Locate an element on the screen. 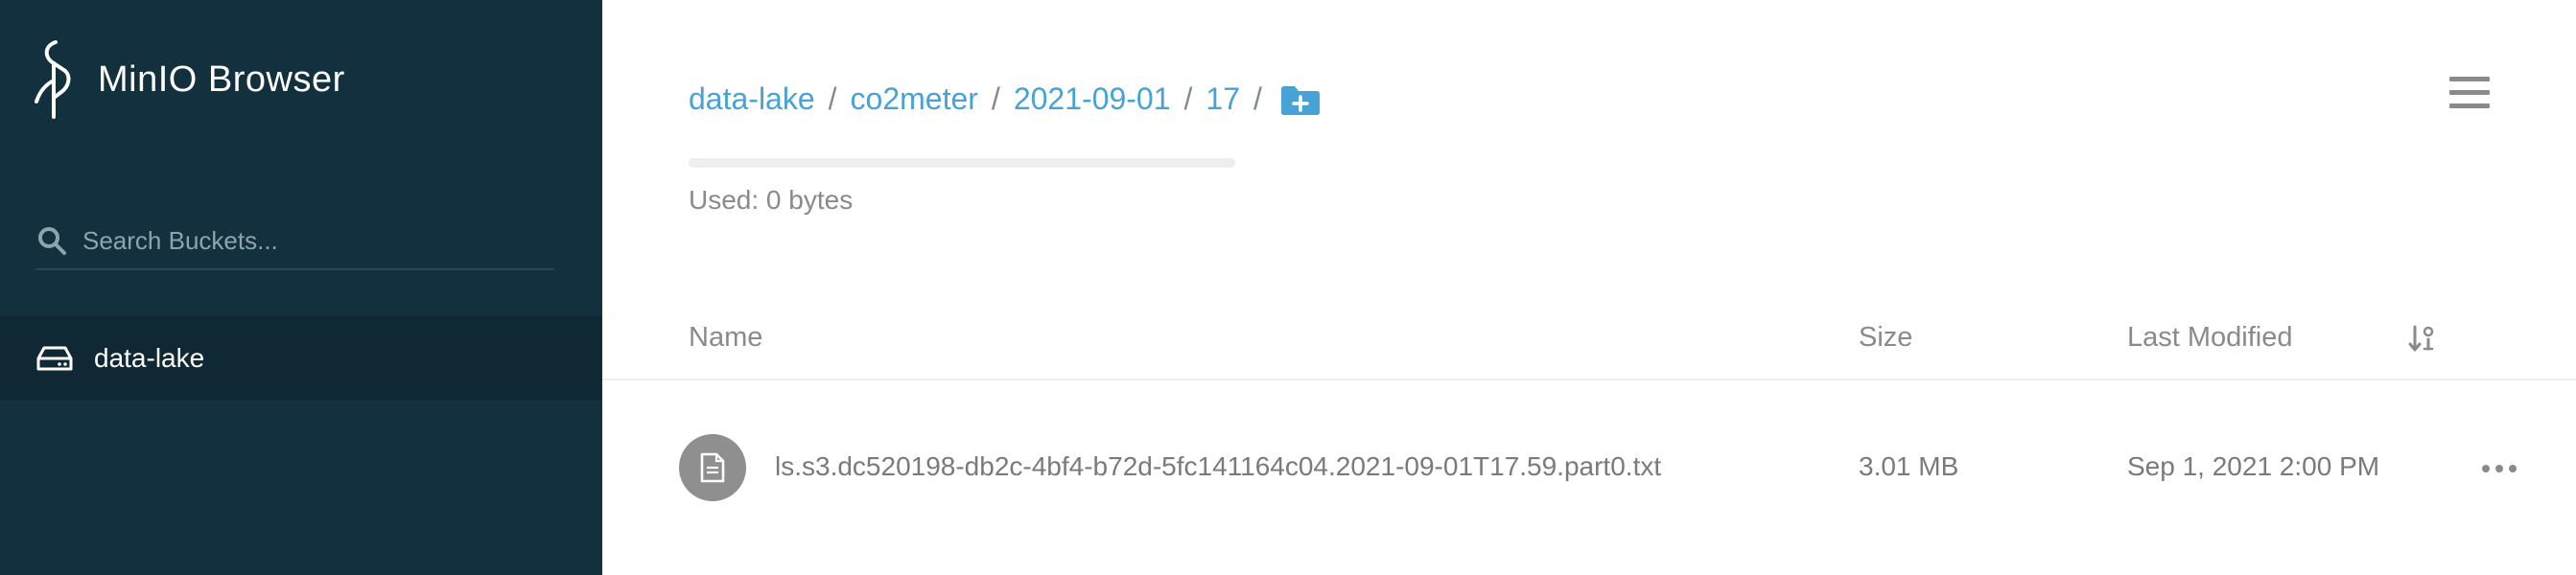  sidebar-item-data-lake: data-lake is located at coordinates (301, 358).